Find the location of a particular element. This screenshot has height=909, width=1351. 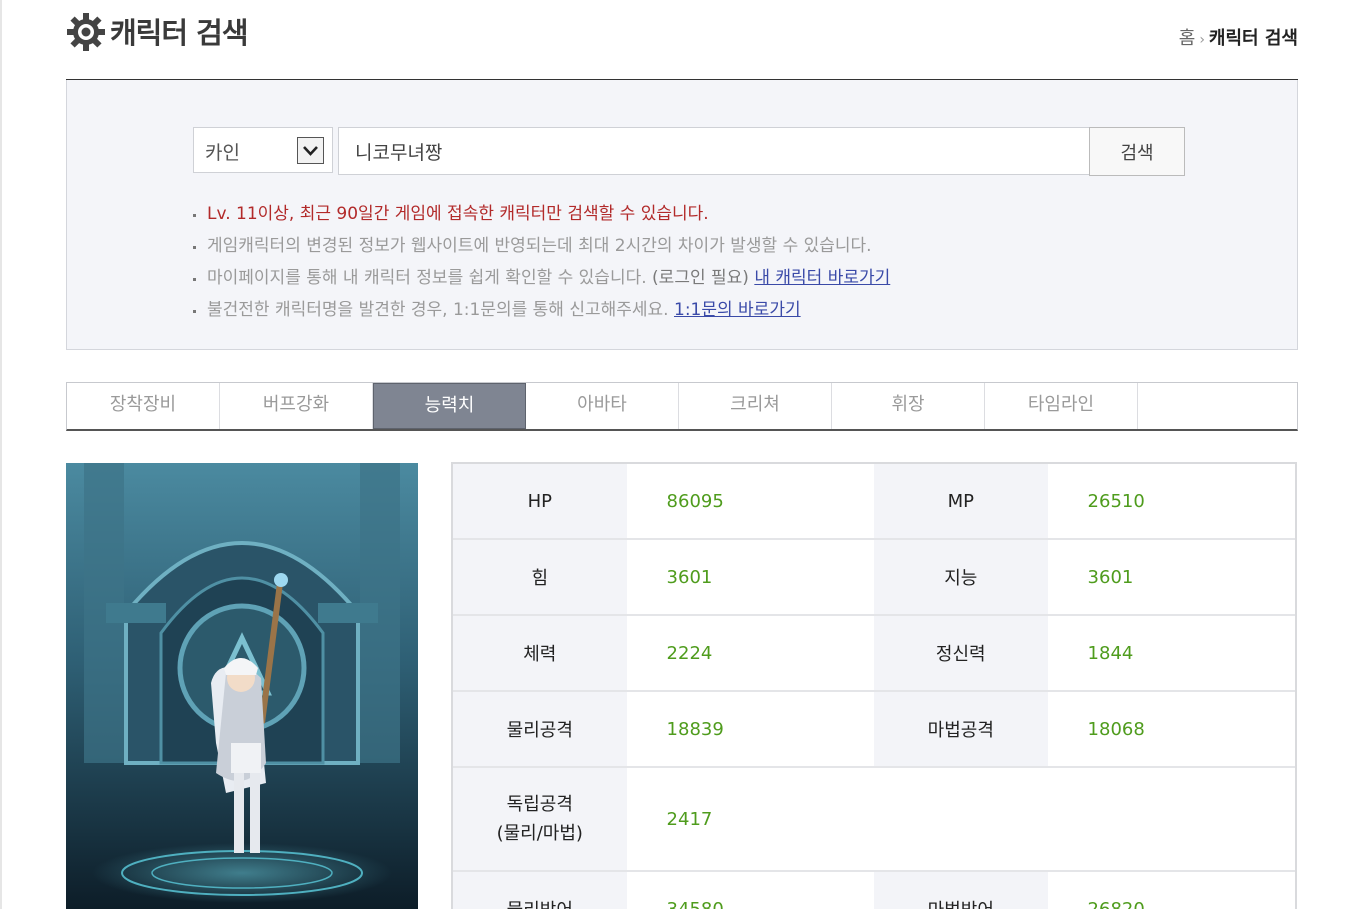

stats-row: 물리공격 18839 마법공격 18068 is located at coordinates (874, 730).